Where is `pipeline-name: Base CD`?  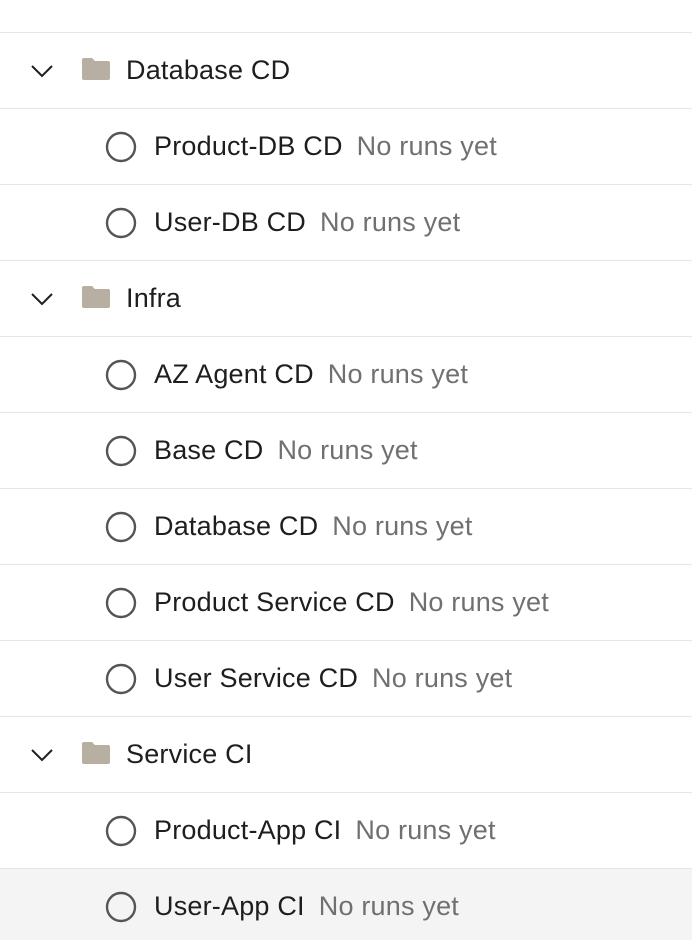 pipeline-name: Base CD is located at coordinates (208, 450).